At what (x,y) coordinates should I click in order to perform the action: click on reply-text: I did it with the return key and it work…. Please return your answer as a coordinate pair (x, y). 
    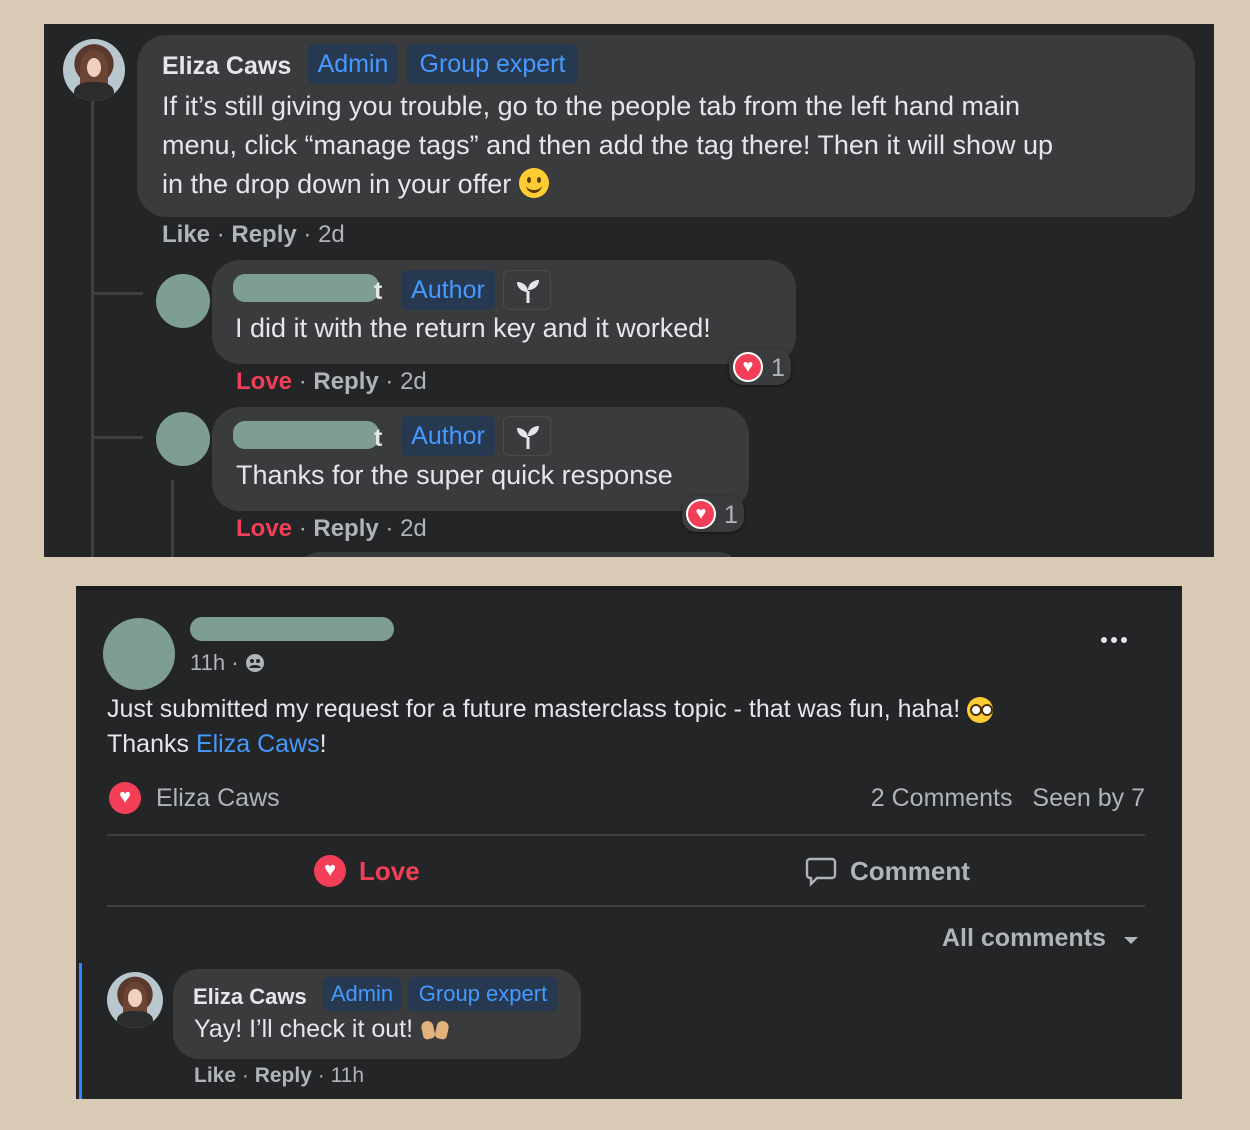
    Looking at the image, I should click on (473, 328).